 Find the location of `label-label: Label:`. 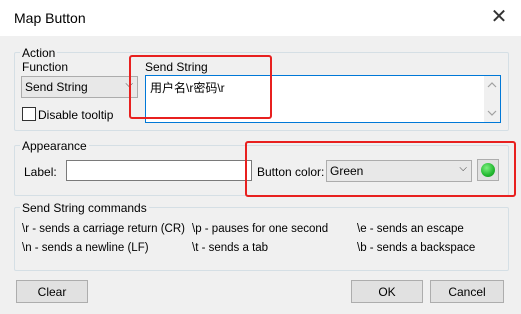

label-label: Label: is located at coordinates (40, 172).